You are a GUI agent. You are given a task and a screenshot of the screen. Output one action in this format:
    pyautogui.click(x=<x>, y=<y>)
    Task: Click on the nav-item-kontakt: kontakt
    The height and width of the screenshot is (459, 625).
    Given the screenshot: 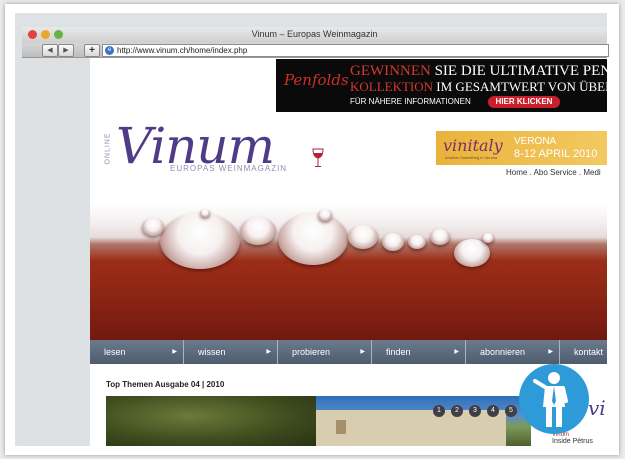 What is the action you would take?
    pyautogui.click(x=583, y=352)
    